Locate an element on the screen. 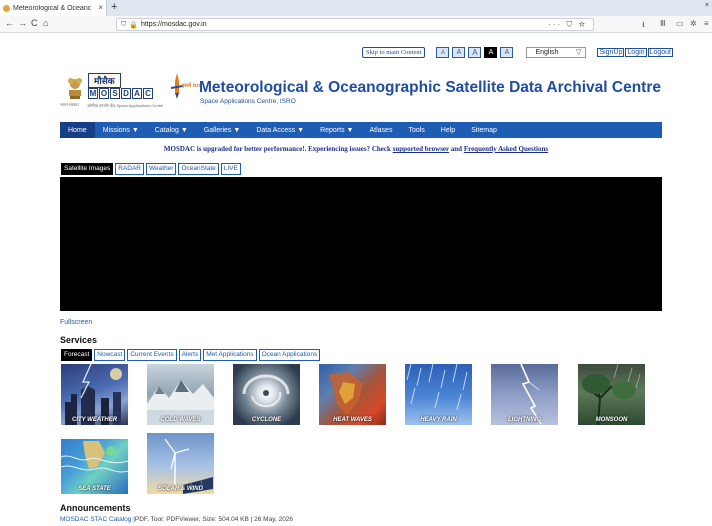 Image resolution: width=712 pixels, height=526 pixels. heat-waves-image is located at coordinates (346, 394).